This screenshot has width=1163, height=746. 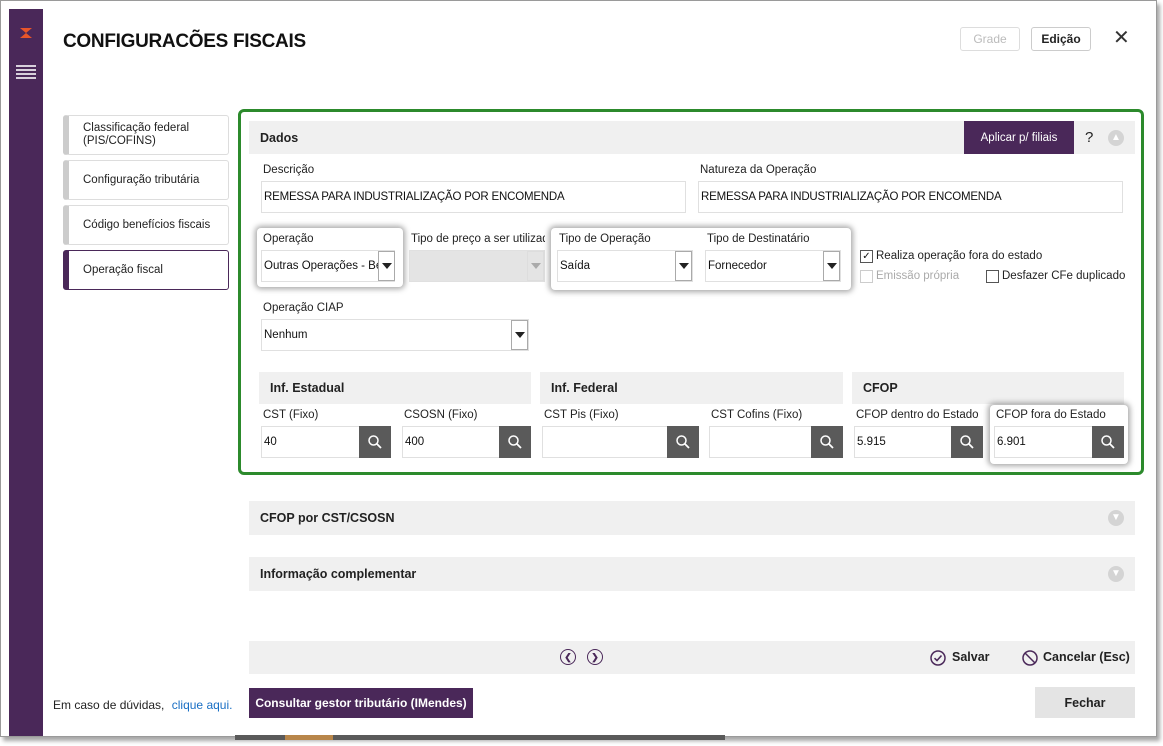 I want to click on dados-header-label: Dados, so click(x=279, y=137).